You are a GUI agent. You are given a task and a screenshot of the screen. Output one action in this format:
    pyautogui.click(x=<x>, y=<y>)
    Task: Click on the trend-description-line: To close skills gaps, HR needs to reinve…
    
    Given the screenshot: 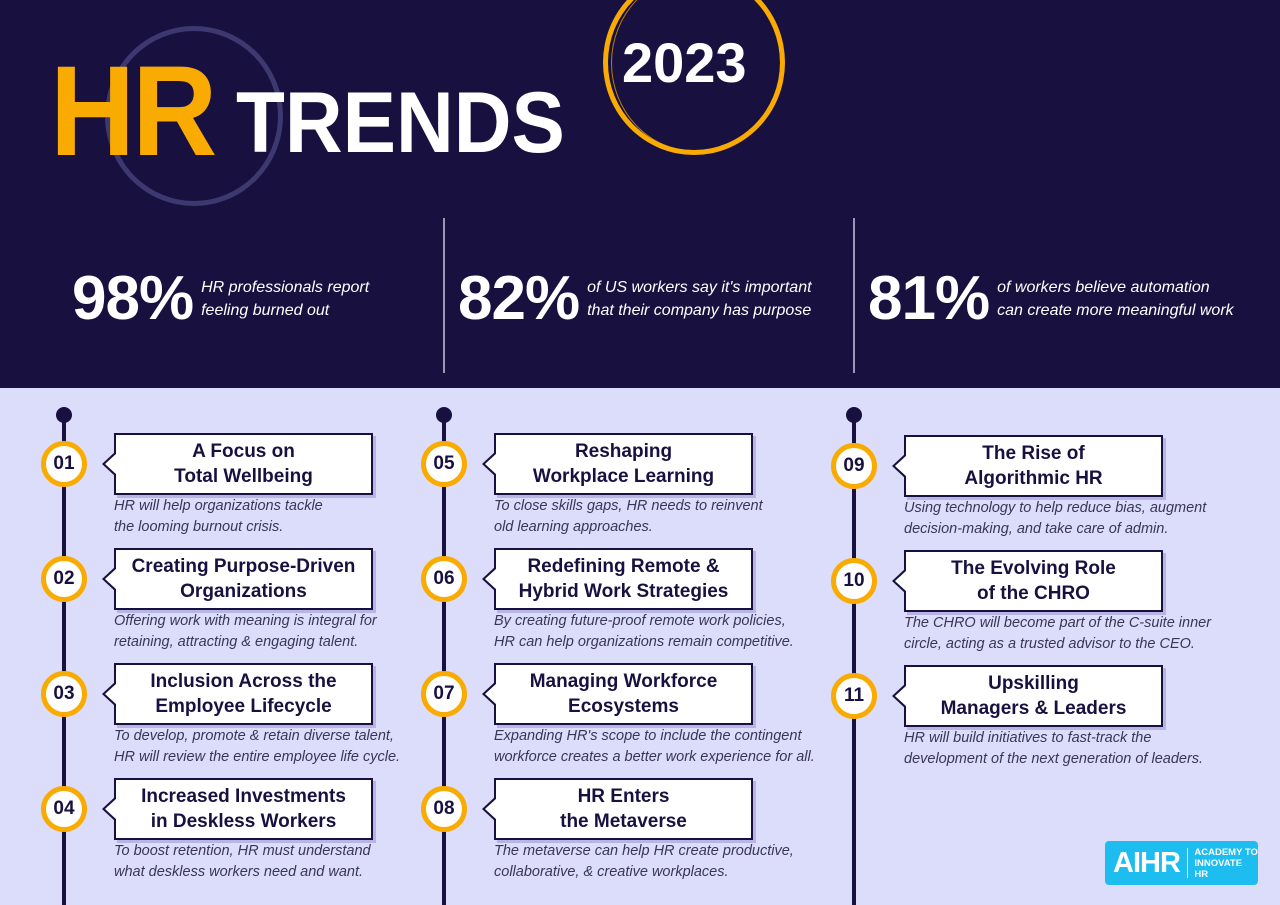 What is the action you would take?
    pyautogui.click(x=628, y=506)
    